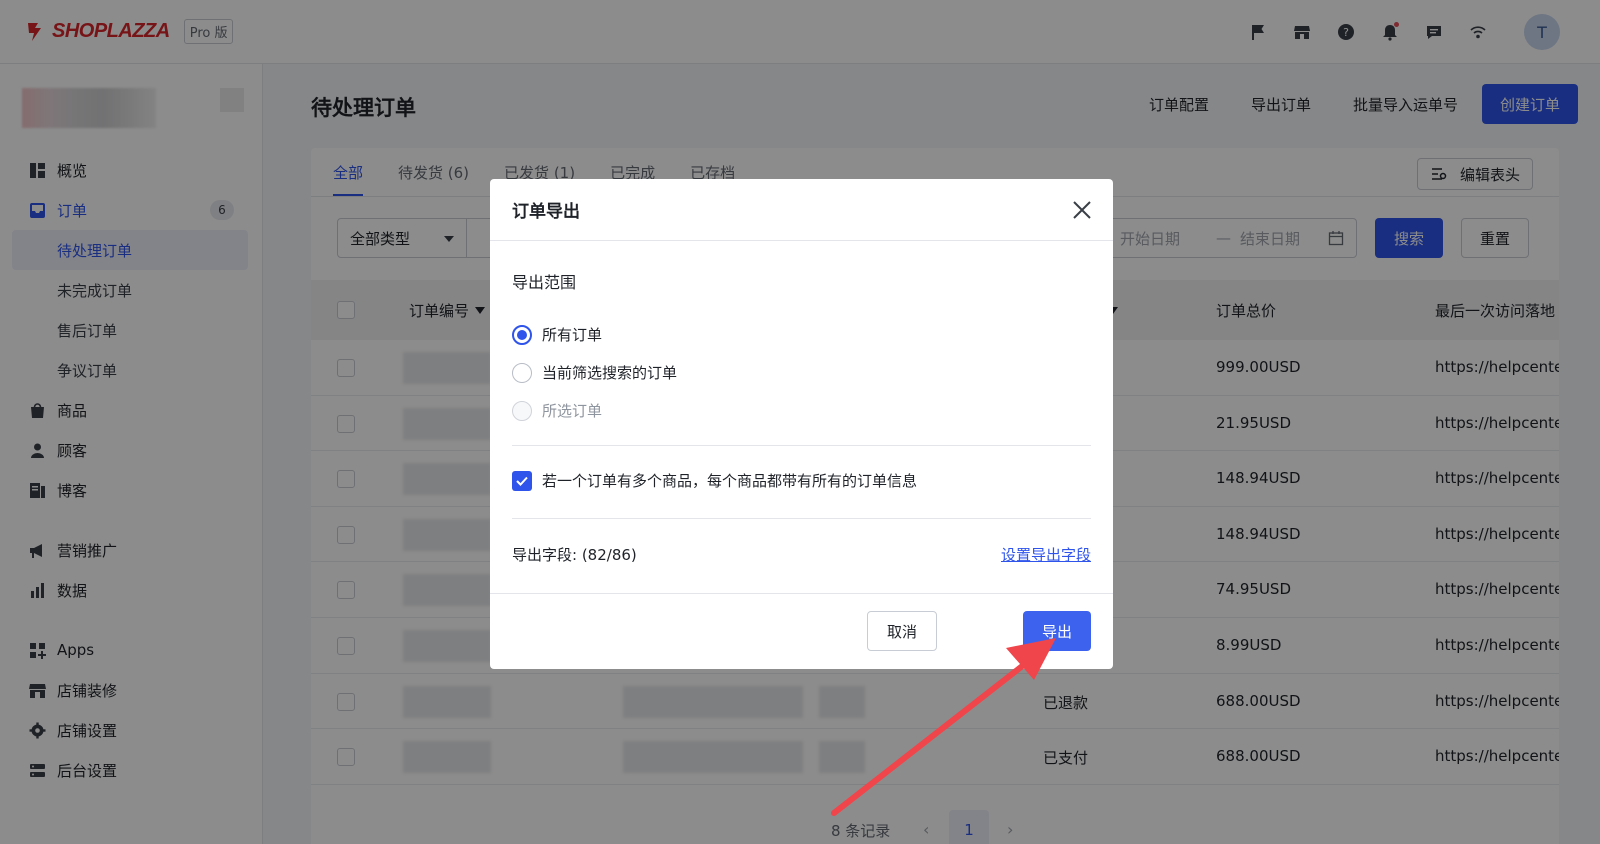 The height and width of the screenshot is (844, 1600). I want to click on modal-title: 订单导出, so click(546, 212).